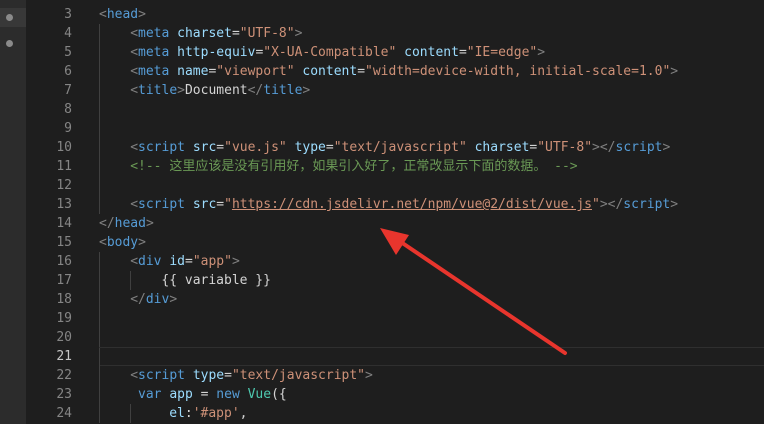 This screenshot has height=424, width=764. I want to click on code-line: el:'#app',, so click(431, 413).